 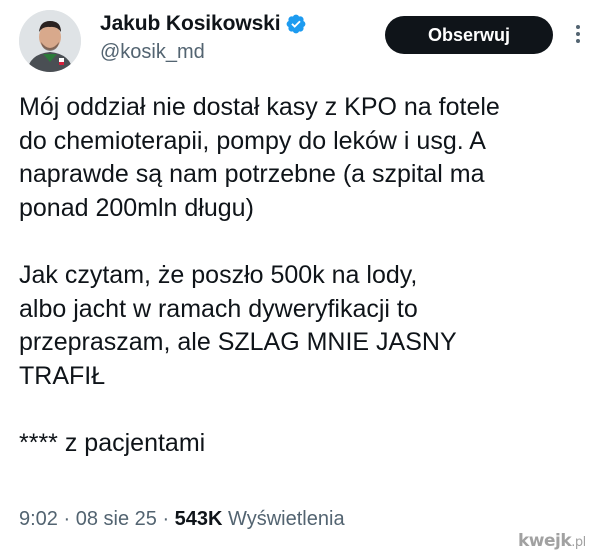 I want to click on tweet-line: Jak czytam, że poszło 500k na lody,, so click(x=218, y=275).